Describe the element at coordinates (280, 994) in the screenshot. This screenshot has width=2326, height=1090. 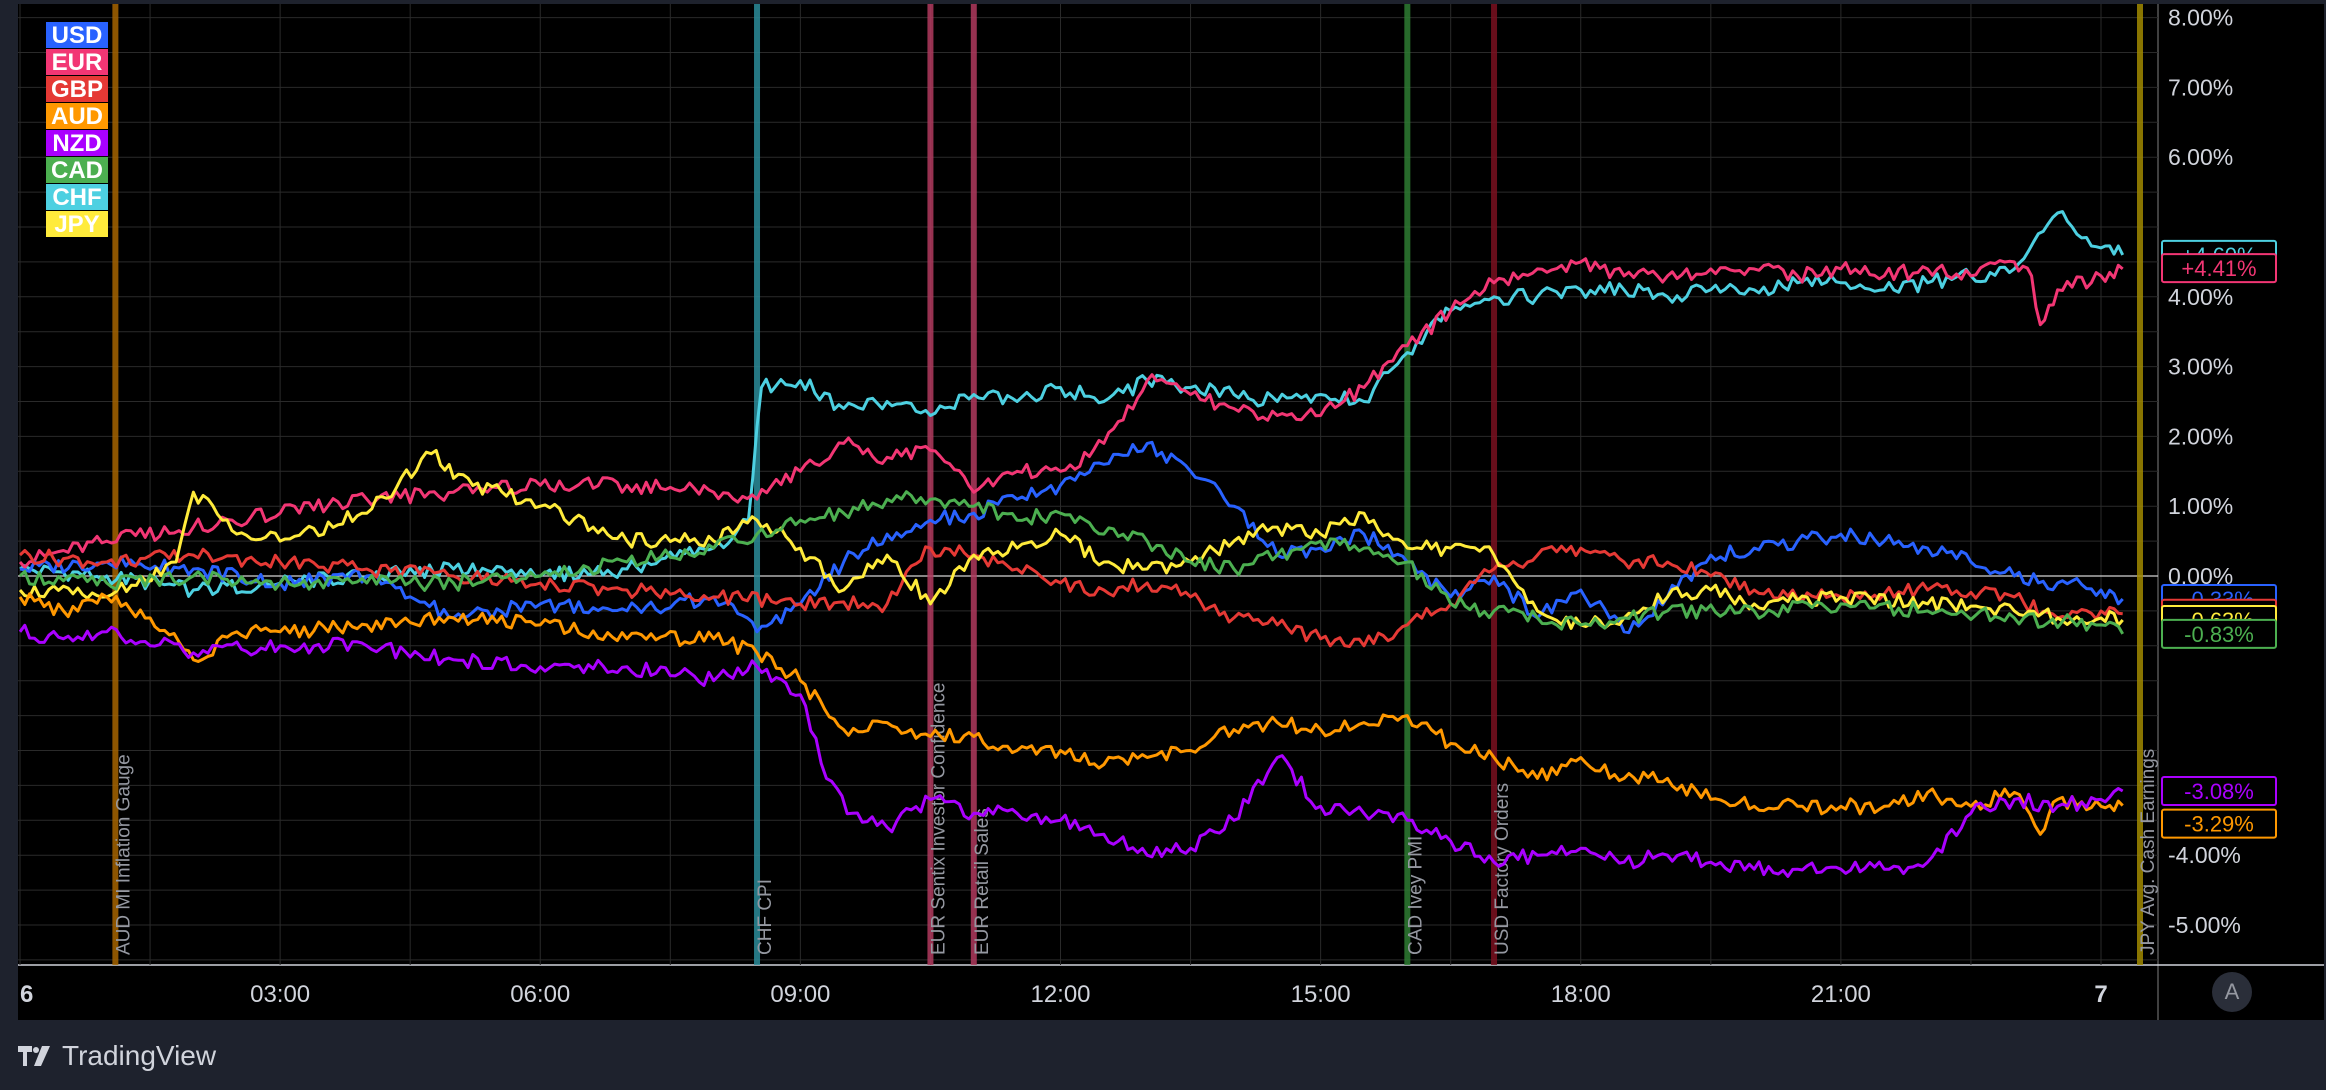
I see `x-tick-label: 03:00` at that location.